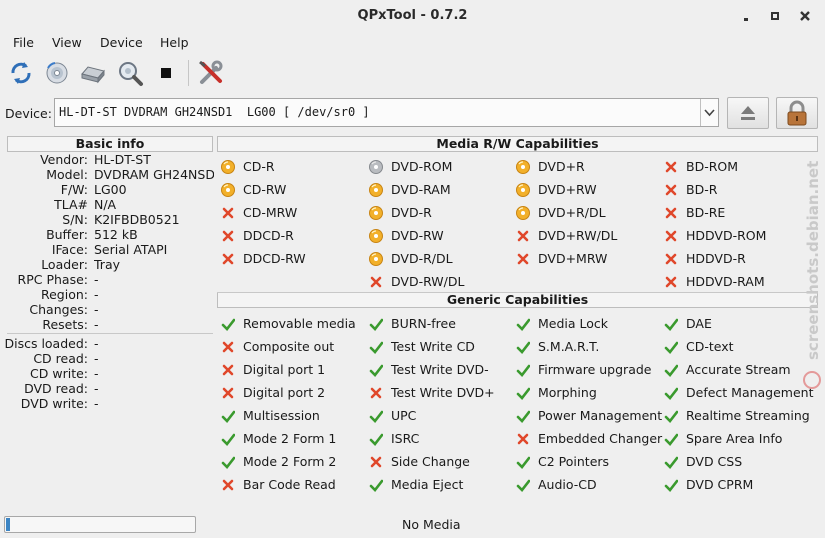  I want to click on dropdown-arrow, so click(709, 112).